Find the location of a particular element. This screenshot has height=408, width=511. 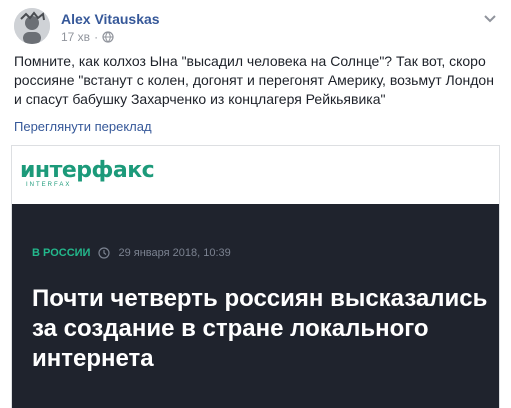

card-date: 29 января 2018, 10:39 is located at coordinates (174, 253).